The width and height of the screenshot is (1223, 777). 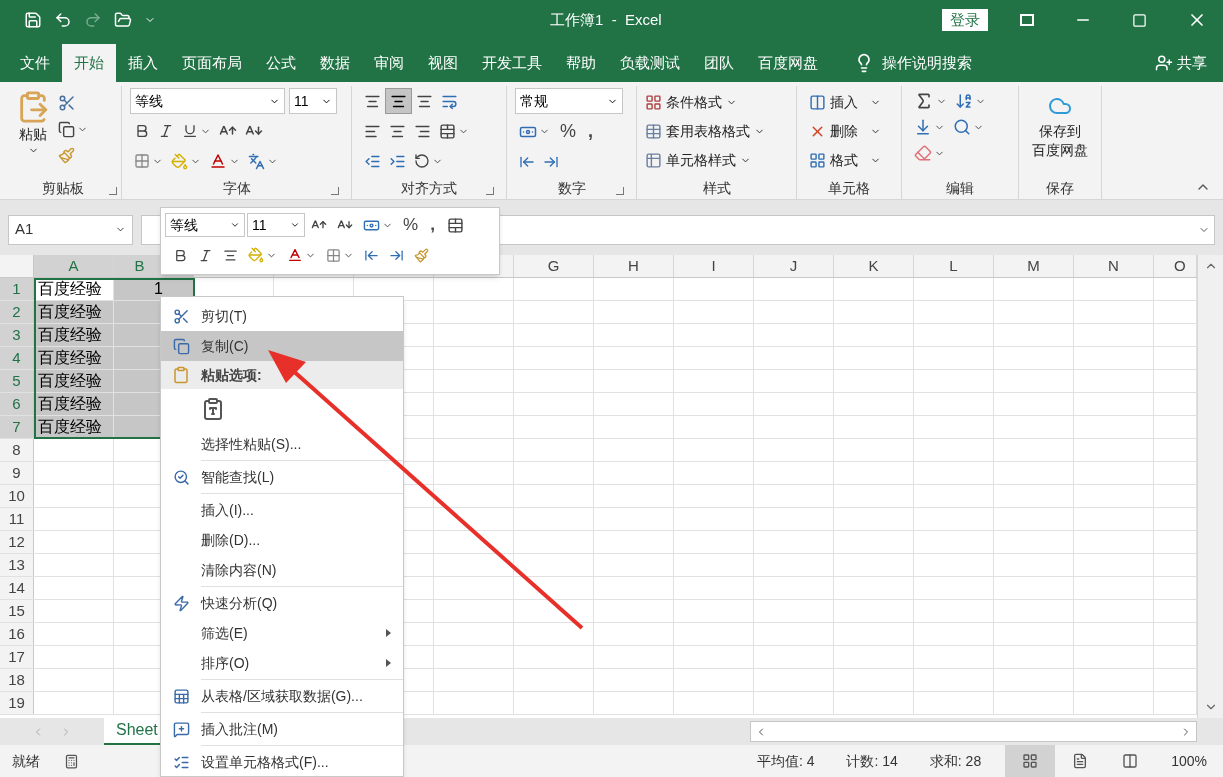 I want to click on column-header: L, so click(x=953, y=266).